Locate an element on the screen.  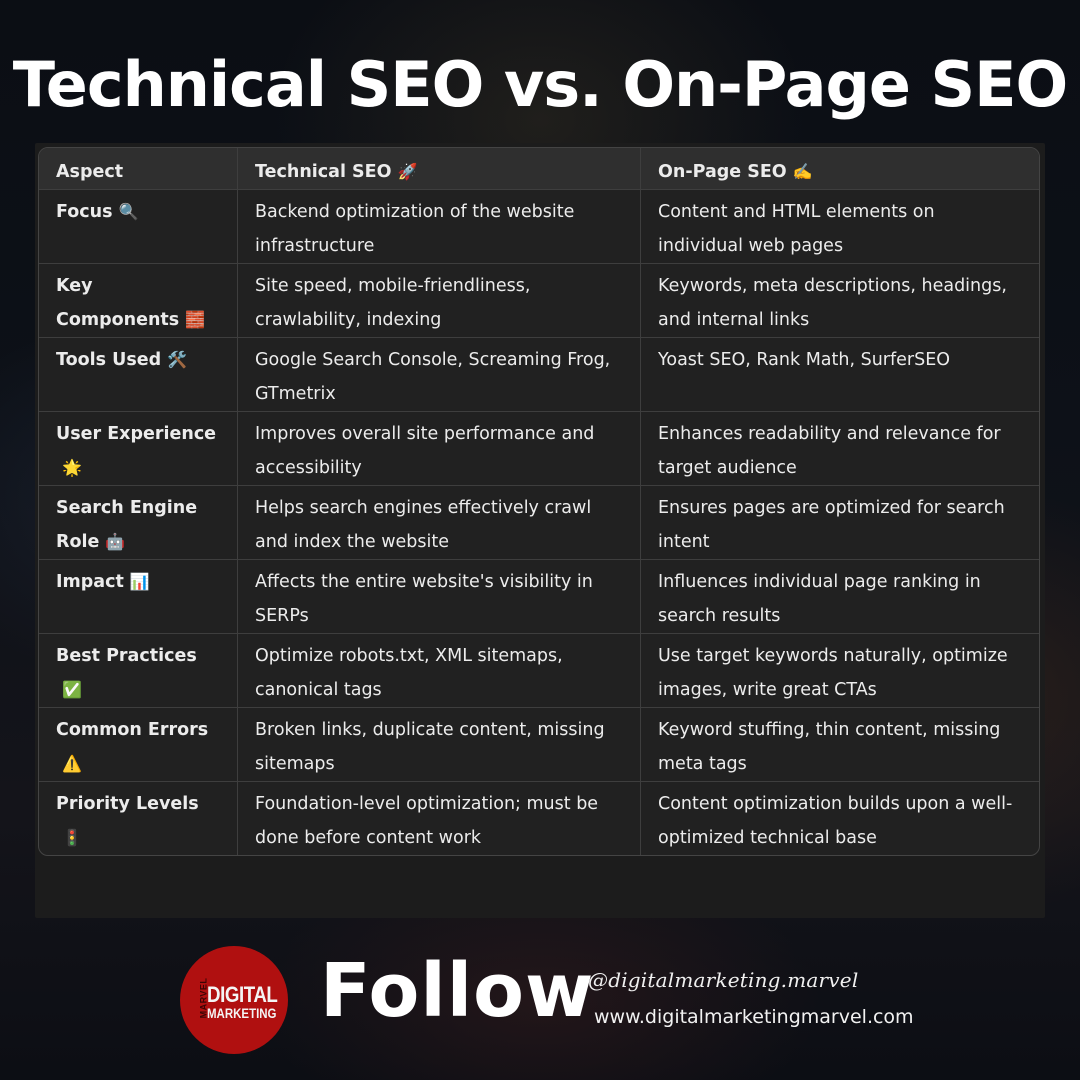
cell-aspect: Focus 🔍 is located at coordinates (138, 227).